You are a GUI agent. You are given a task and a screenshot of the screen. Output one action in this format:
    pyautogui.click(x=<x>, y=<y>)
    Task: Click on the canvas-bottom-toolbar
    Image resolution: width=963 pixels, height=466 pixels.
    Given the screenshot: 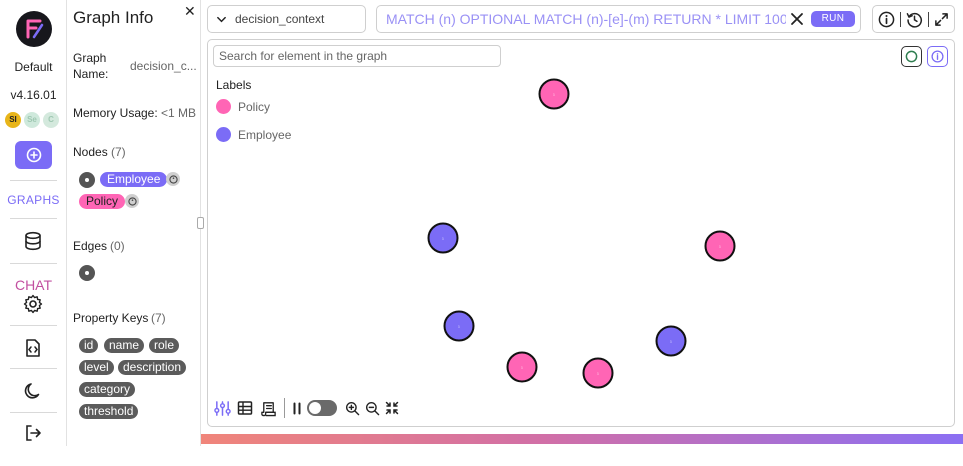 What is the action you would take?
    pyautogui.click(x=309, y=408)
    